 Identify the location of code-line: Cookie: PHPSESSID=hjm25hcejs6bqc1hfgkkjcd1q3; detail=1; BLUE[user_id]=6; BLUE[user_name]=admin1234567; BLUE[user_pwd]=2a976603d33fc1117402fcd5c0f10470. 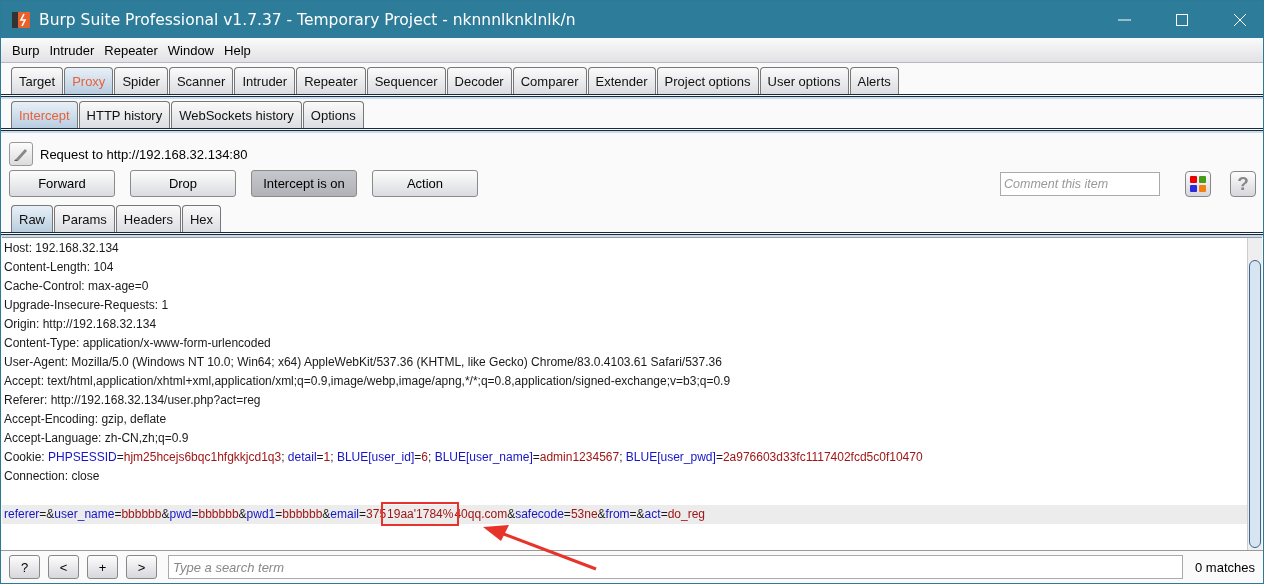
(463, 457).